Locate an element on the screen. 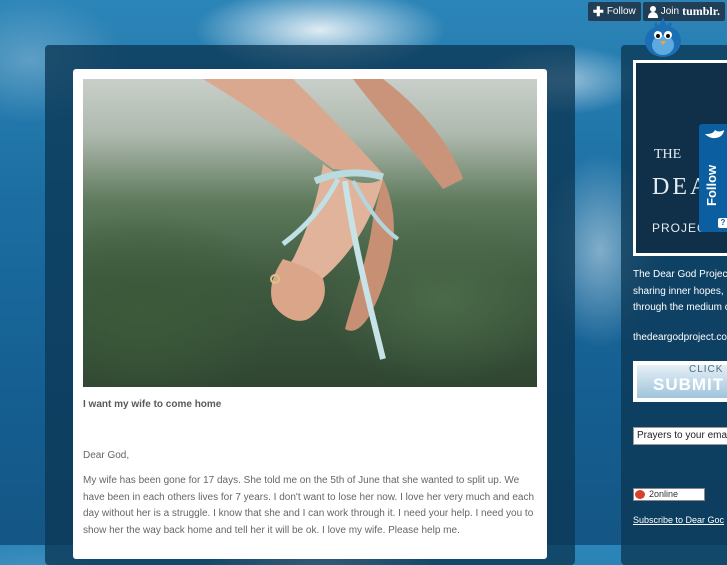  tumblr-brand: tumblr. is located at coordinates (701, 11).